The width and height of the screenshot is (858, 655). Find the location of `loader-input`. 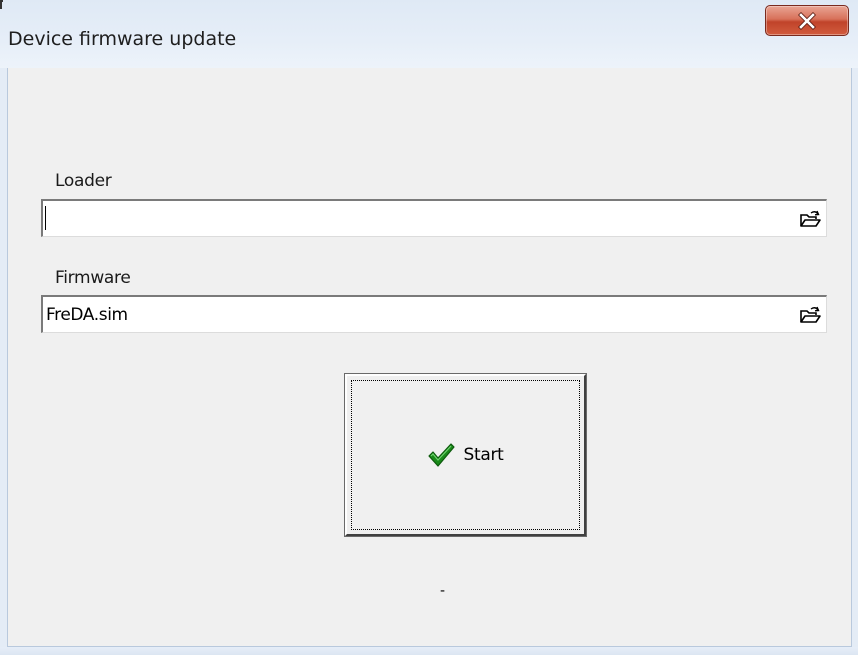

loader-input is located at coordinates (413, 219).